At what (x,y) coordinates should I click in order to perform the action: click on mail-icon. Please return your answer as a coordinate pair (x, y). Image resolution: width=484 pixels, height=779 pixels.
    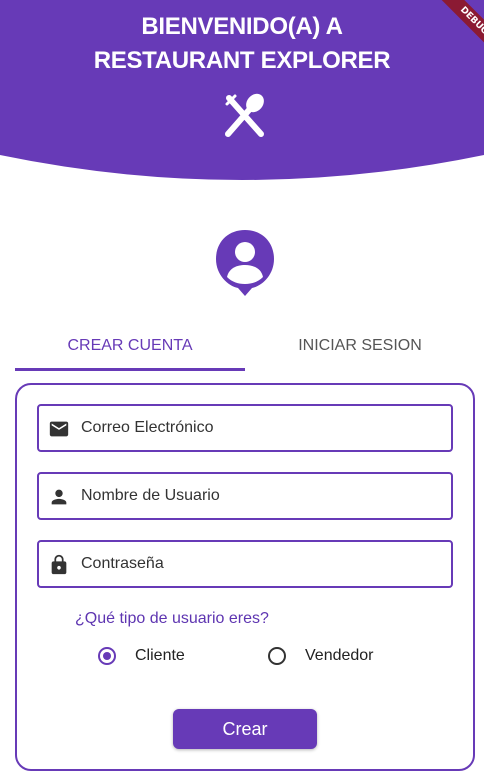
    Looking at the image, I should click on (59, 429).